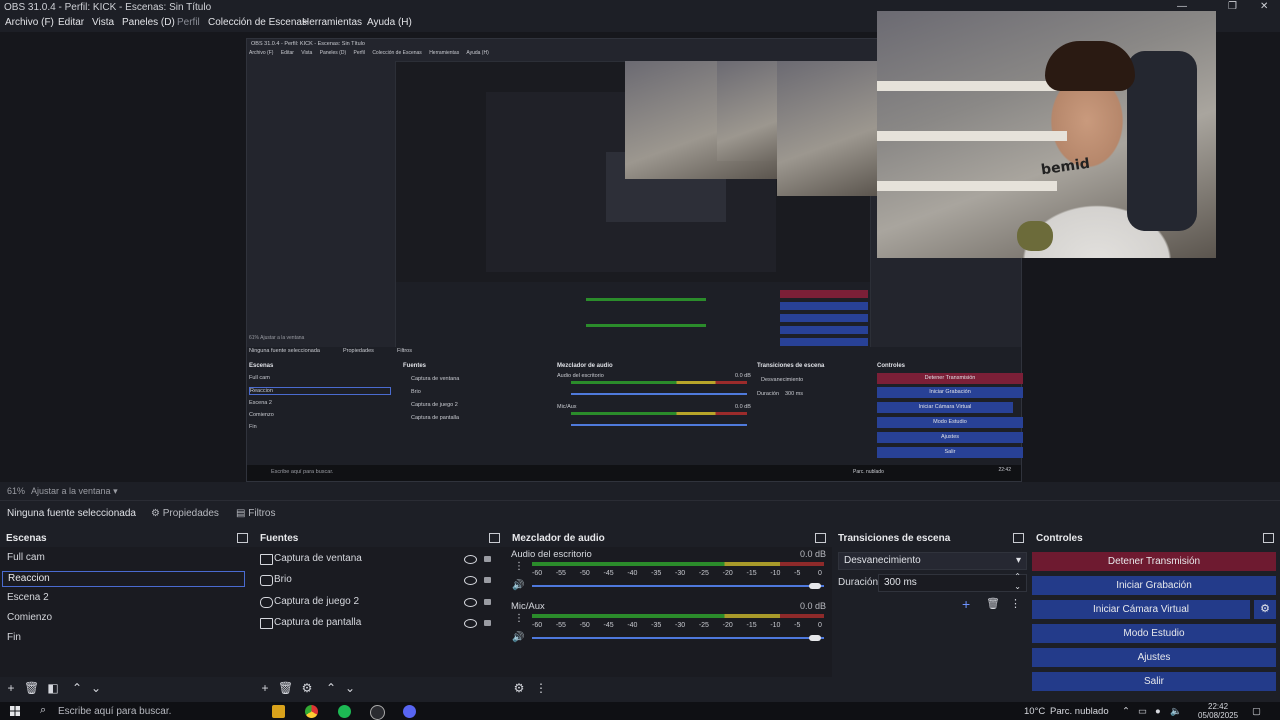 The height and width of the screenshot is (720, 1280). I want to click on taskbar-clock: 22:42 05/08/2025, so click(1218, 711).